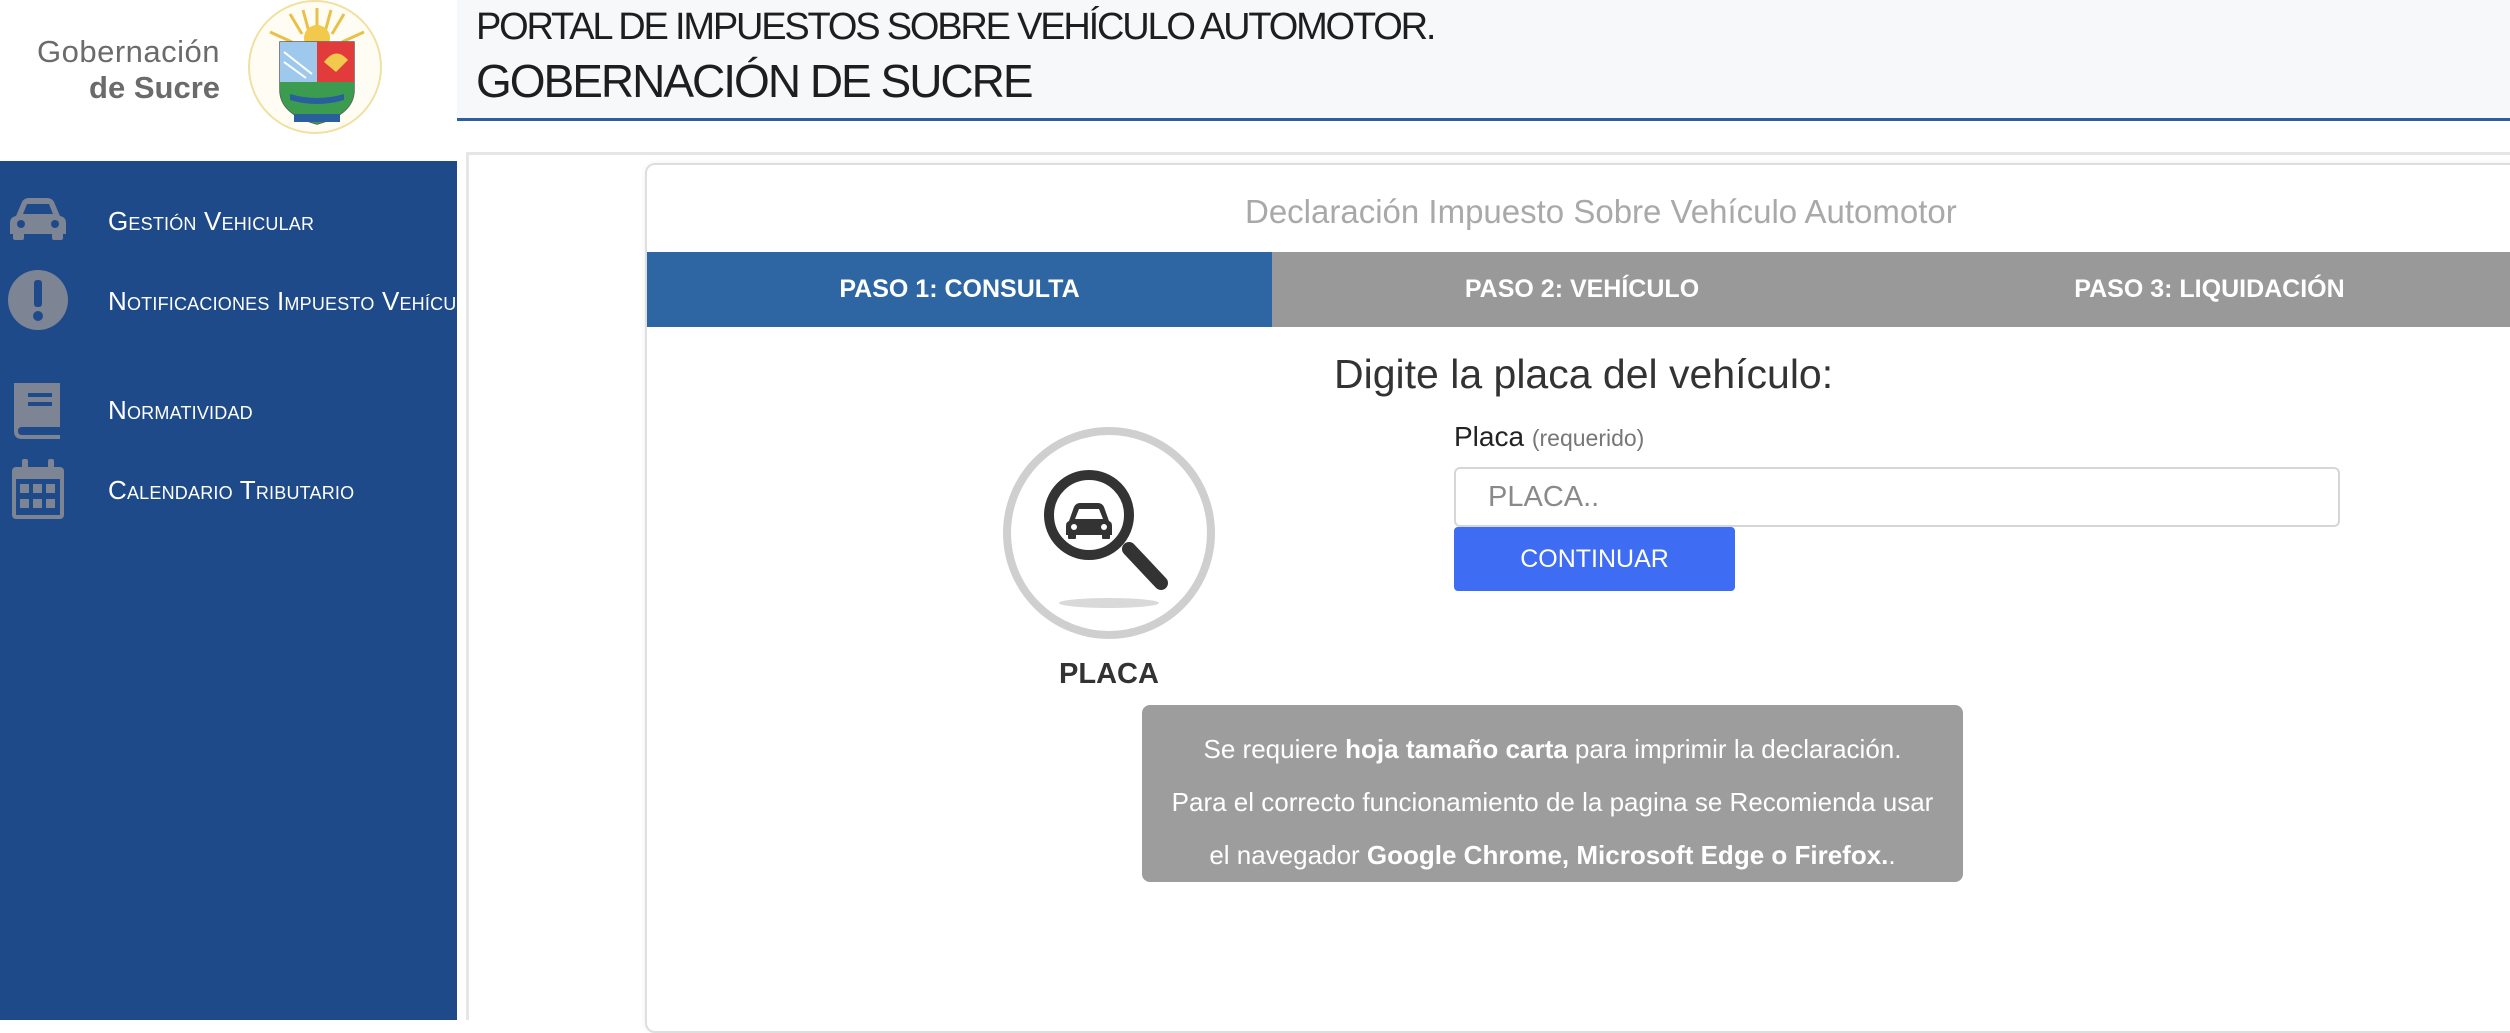  I want to click on notice-bold: hoja tamaño carta, so click(1456, 749).